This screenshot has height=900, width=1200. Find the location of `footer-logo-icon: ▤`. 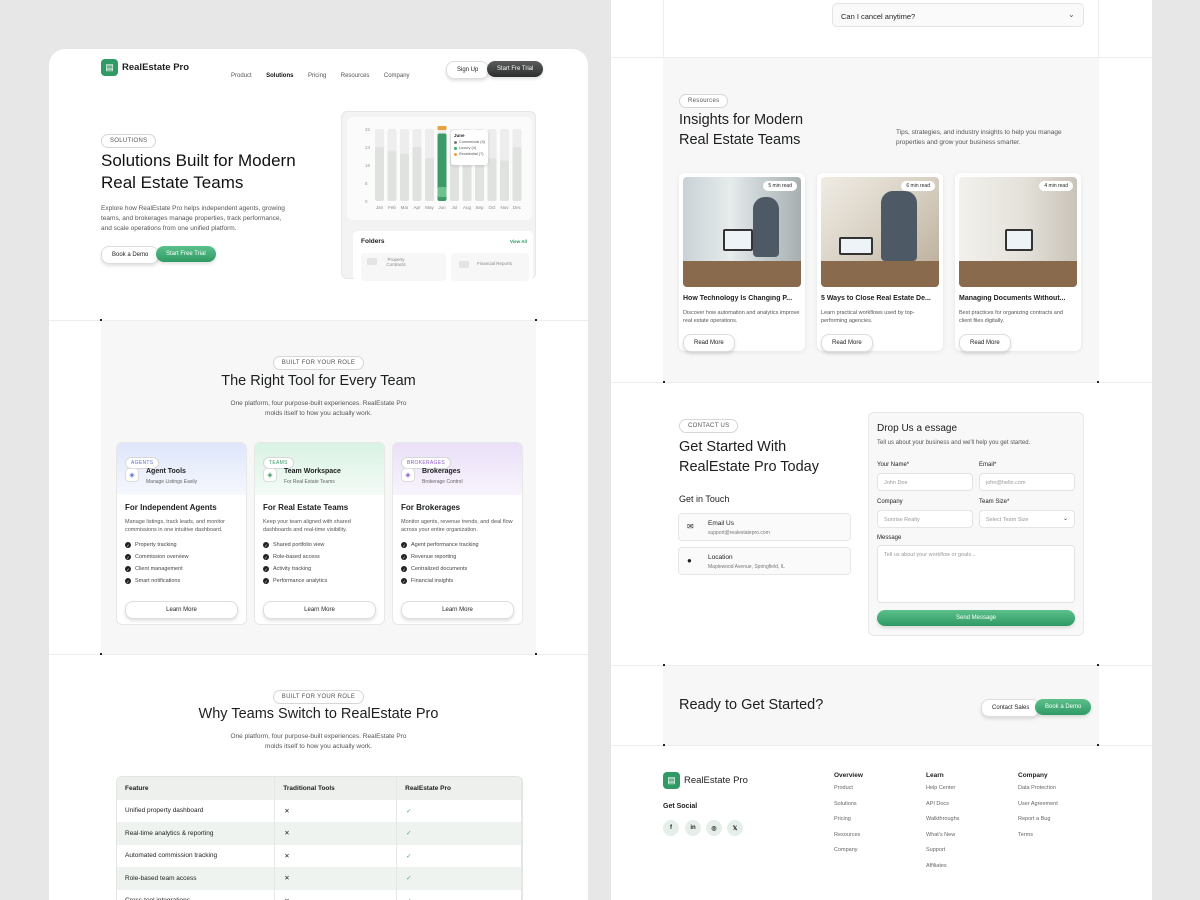

footer-logo-icon: ▤ is located at coordinates (671, 780).